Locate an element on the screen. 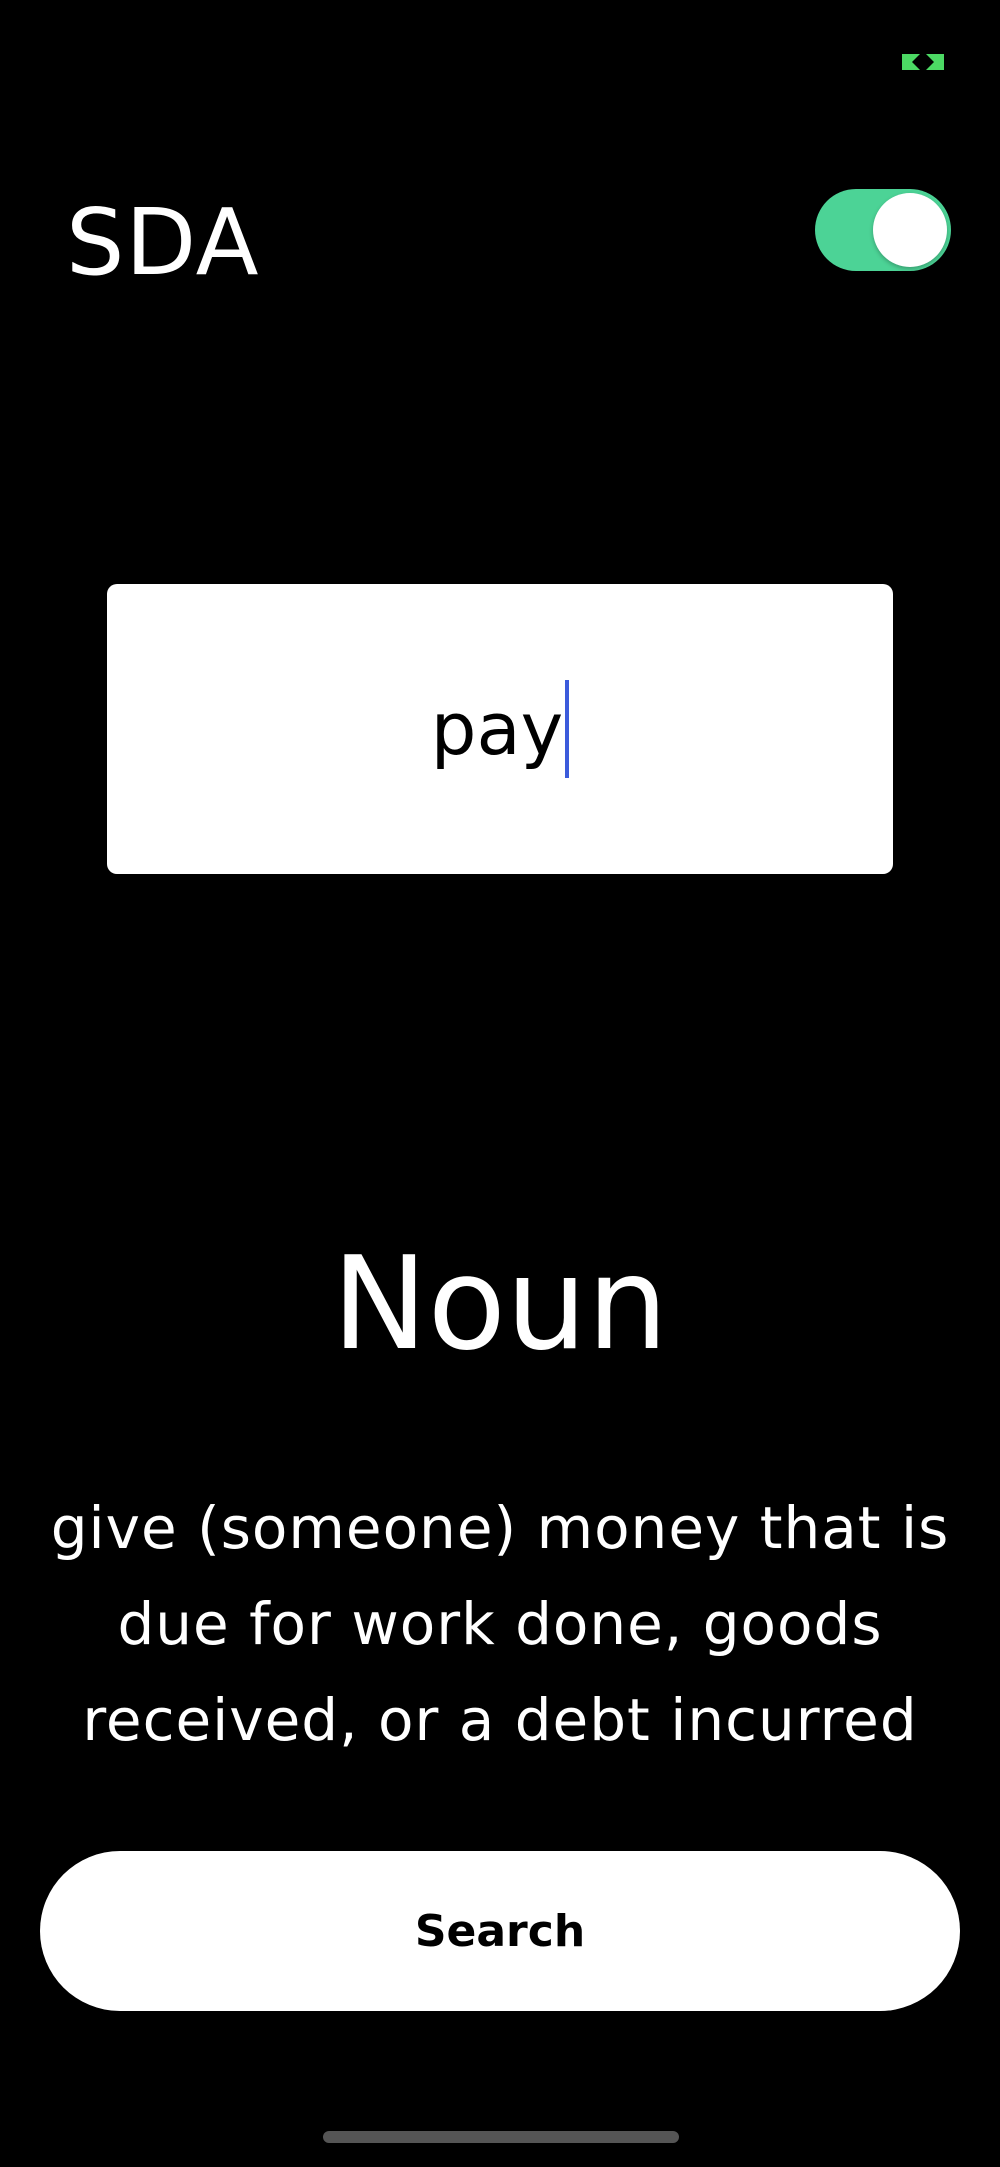 This screenshot has width=1000, height=2167. word-input-field: pay is located at coordinates (500, 729).